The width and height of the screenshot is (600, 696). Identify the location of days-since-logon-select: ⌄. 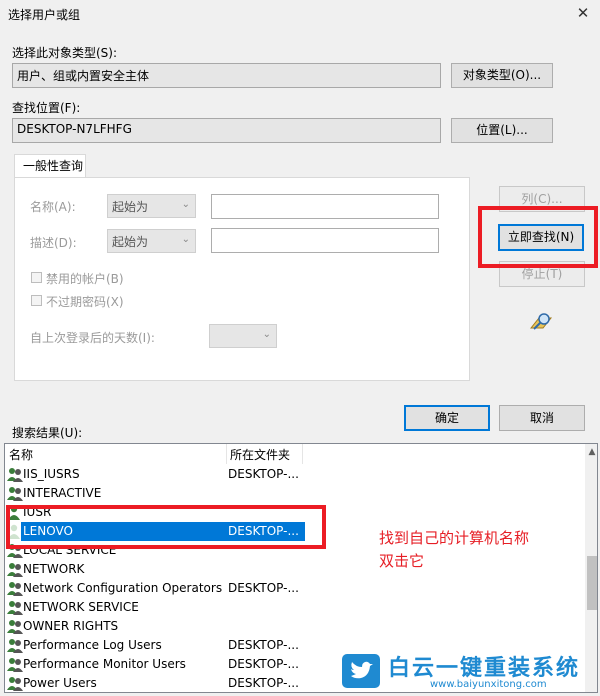
(243, 336).